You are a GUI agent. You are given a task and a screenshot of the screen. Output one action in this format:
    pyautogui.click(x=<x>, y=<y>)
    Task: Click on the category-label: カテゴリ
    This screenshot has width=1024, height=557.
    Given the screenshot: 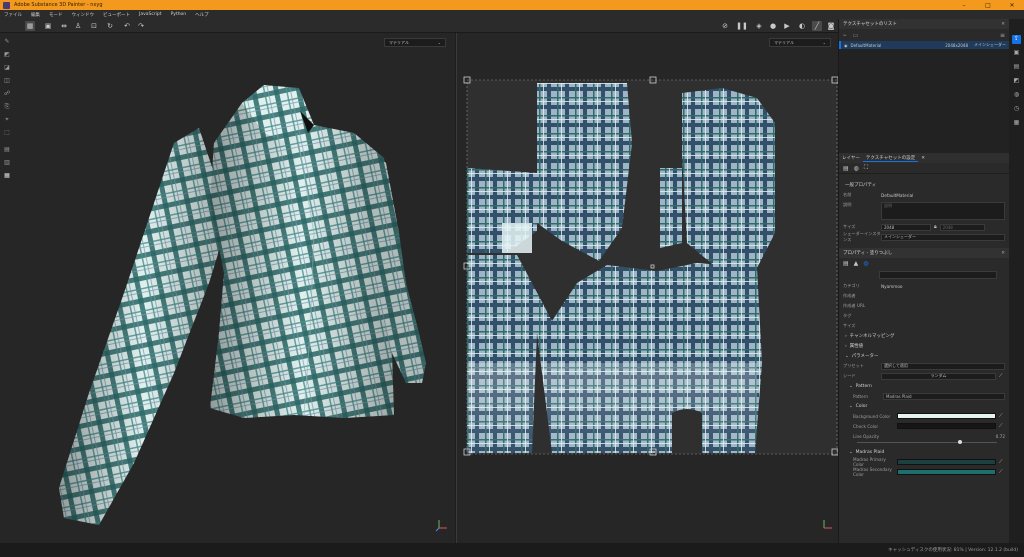 What is the action you would take?
    pyautogui.click(x=851, y=285)
    